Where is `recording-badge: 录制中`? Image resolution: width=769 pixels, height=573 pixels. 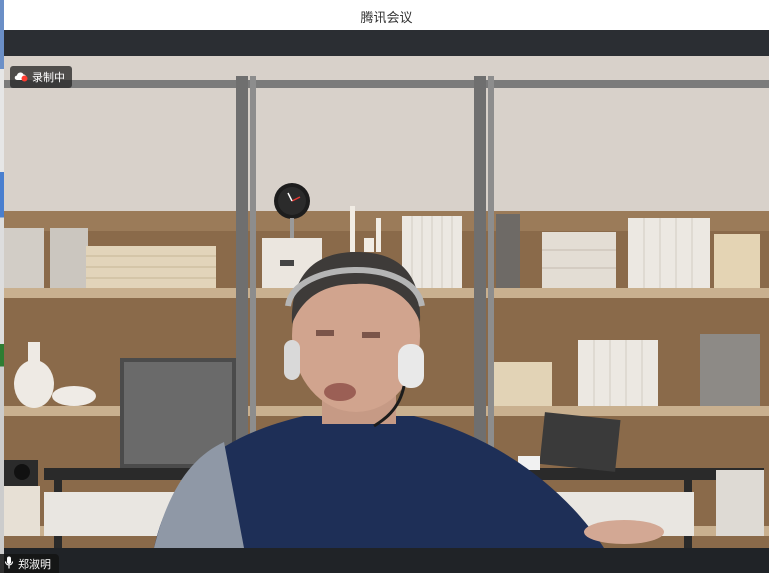
recording-badge: 录制中 is located at coordinates (41, 77).